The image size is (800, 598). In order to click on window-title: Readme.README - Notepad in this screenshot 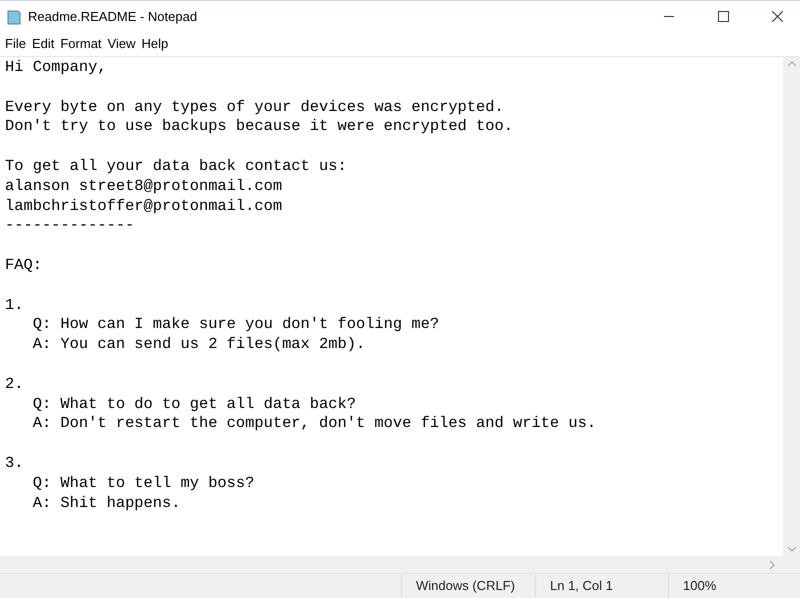, I will do `click(113, 17)`.